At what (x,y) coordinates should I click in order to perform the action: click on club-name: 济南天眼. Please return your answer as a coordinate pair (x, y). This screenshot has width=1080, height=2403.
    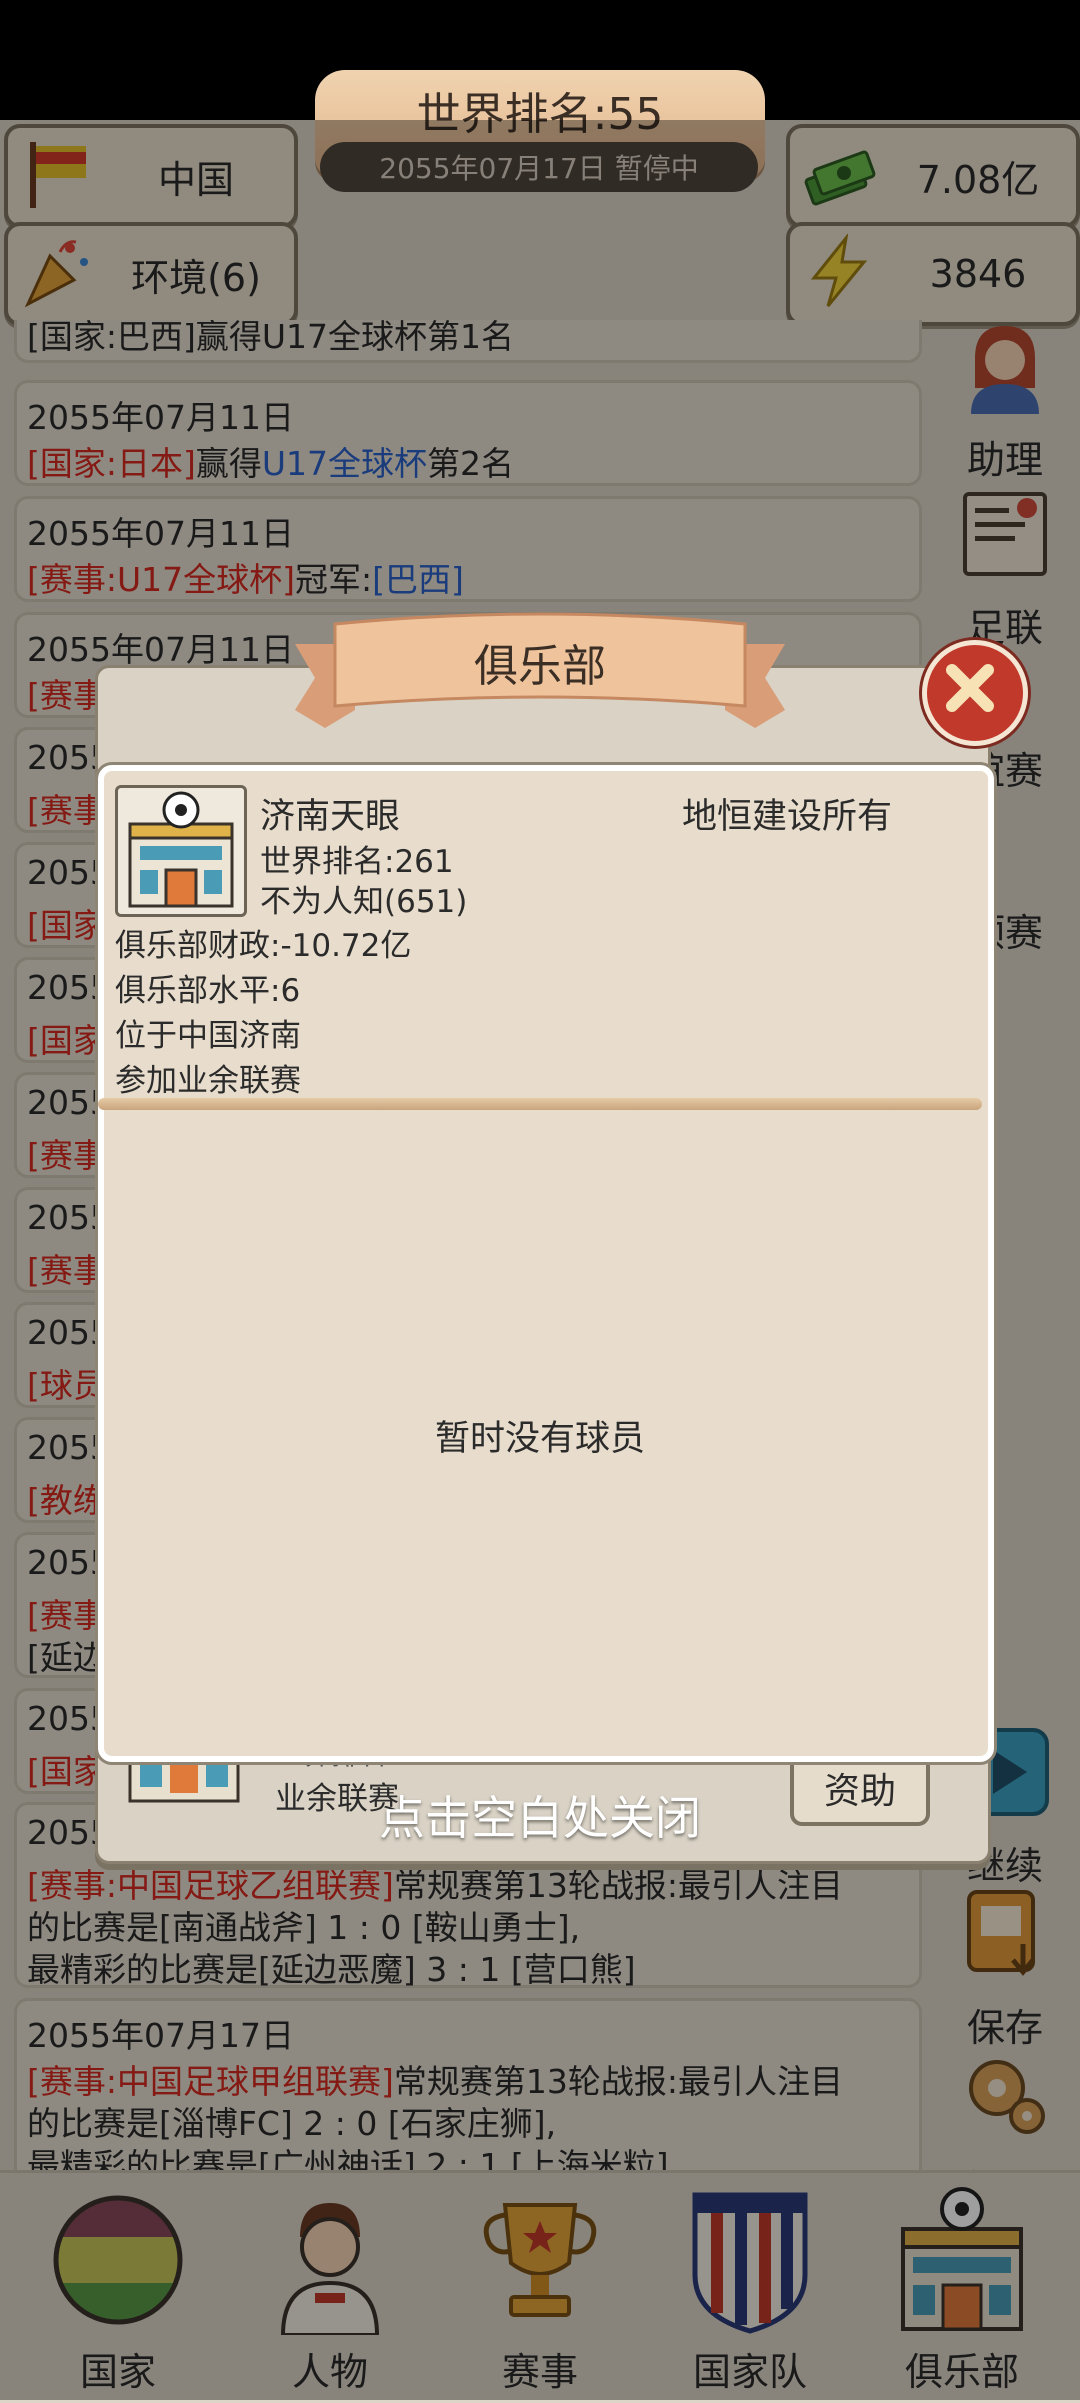
    Looking at the image, I should click on (330, 817).